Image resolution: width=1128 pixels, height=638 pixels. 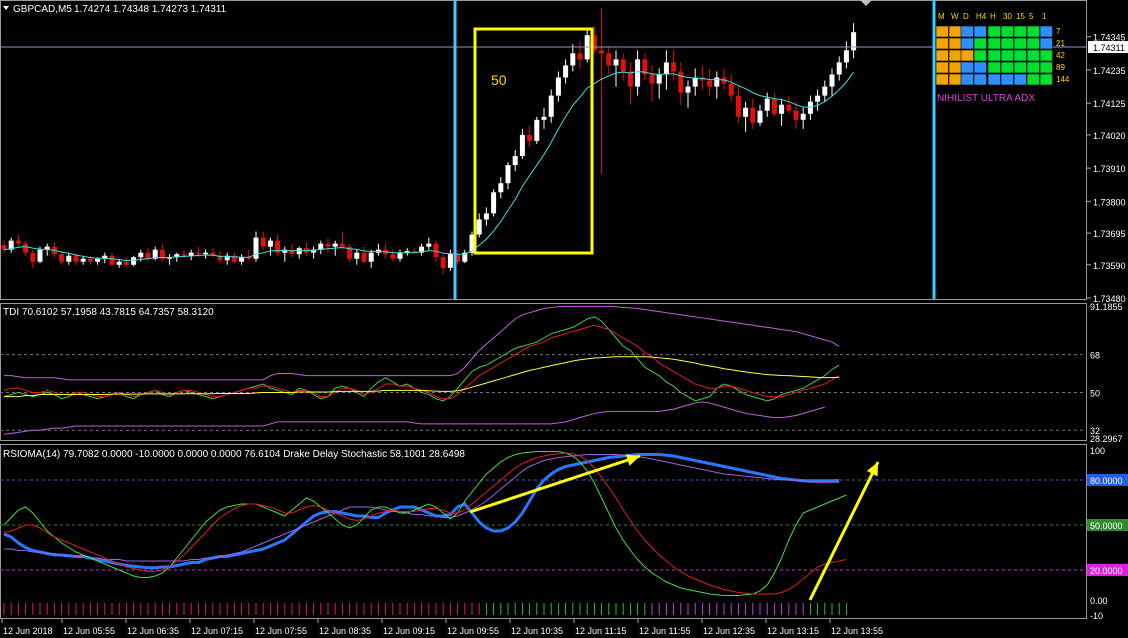 I want to click on price-tick-label: 1.73910, so click(x=1109, y=169).